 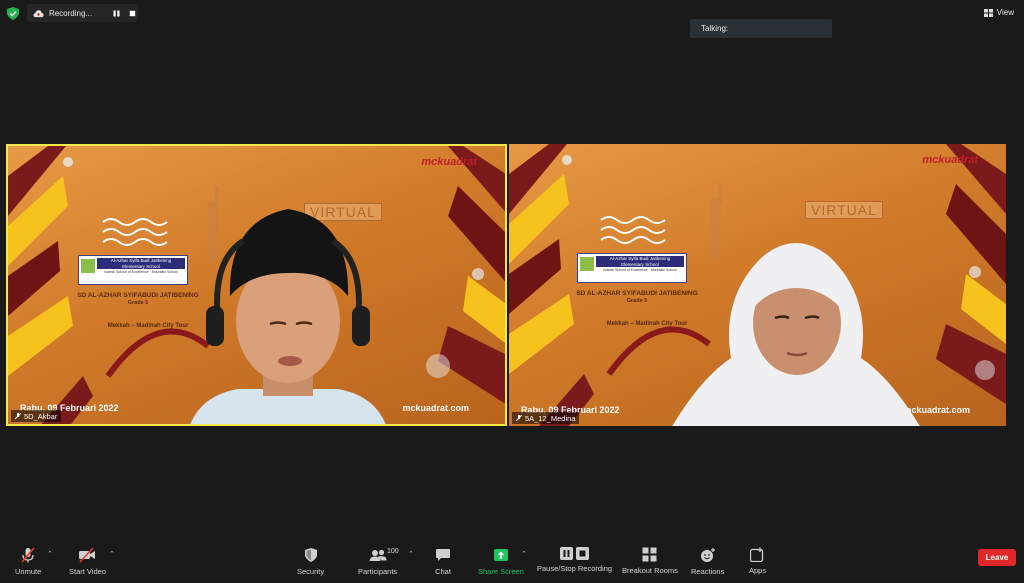 What do you see at coordinates (443, 561) in the screenshot?
I see `chat-button: Chat` at bounding box center [443, 561].